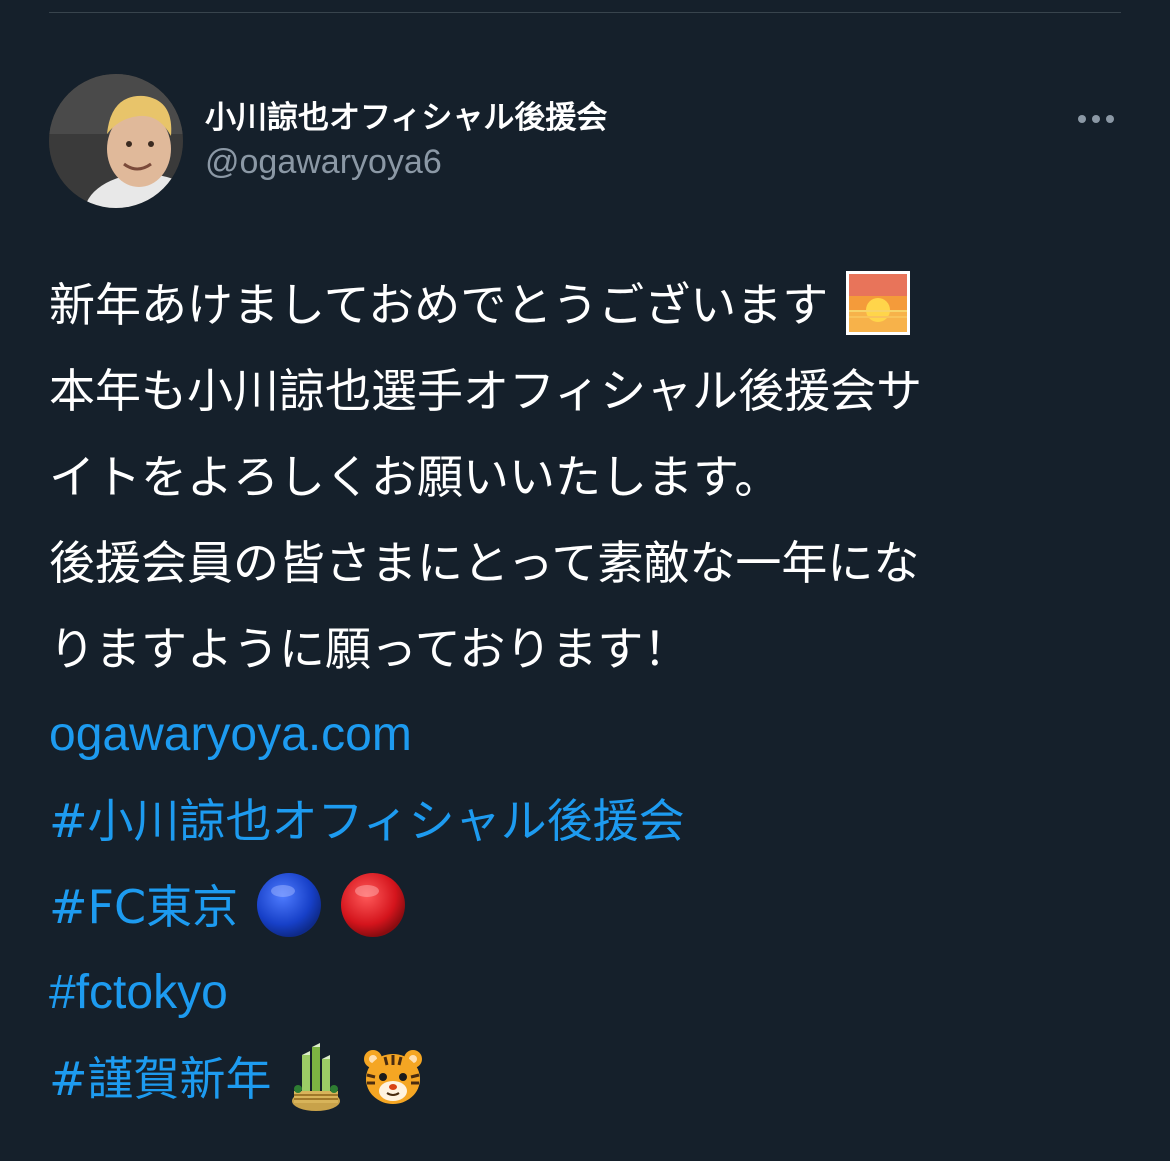 Image resolution: width=1170 pixels, height=1161 pixels. I want to click on top-divider, so click(585, 12).